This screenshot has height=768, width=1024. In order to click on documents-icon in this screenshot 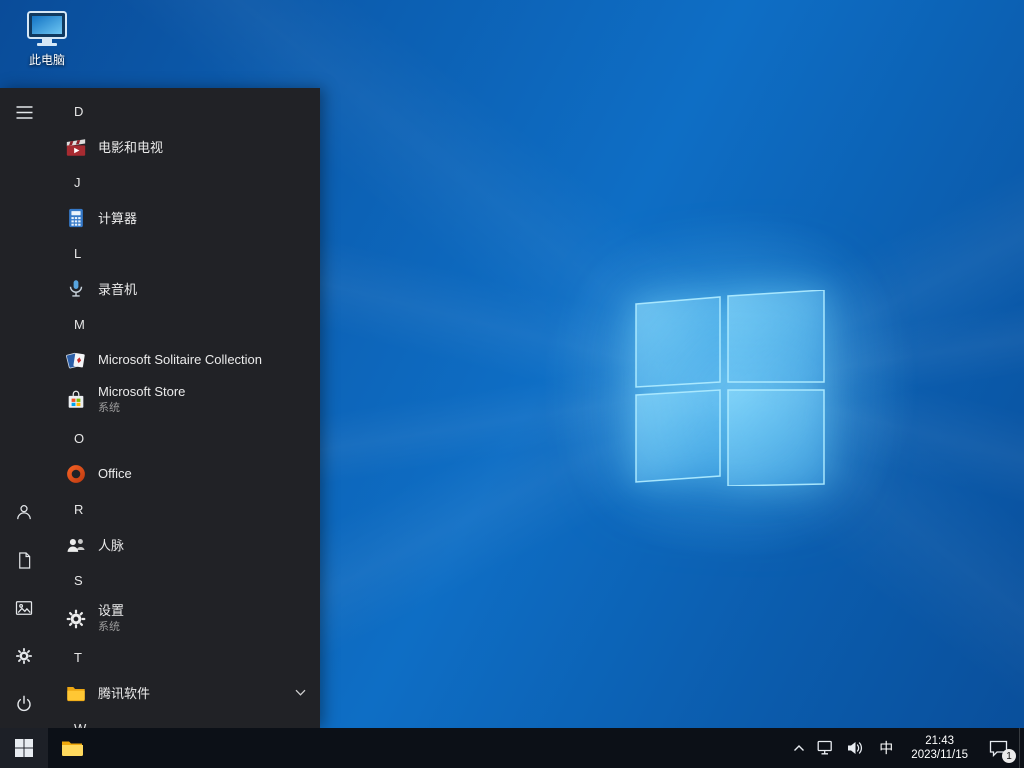, I will do `click(24, 560)`.